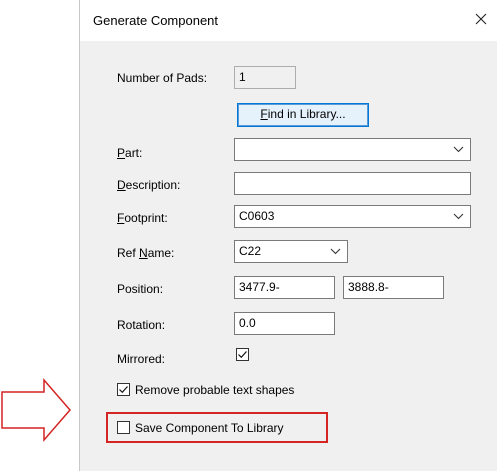  Describe the element at coordinates (284, 323) in the screenshot. I see `rotation-field: 0.0` at that location.